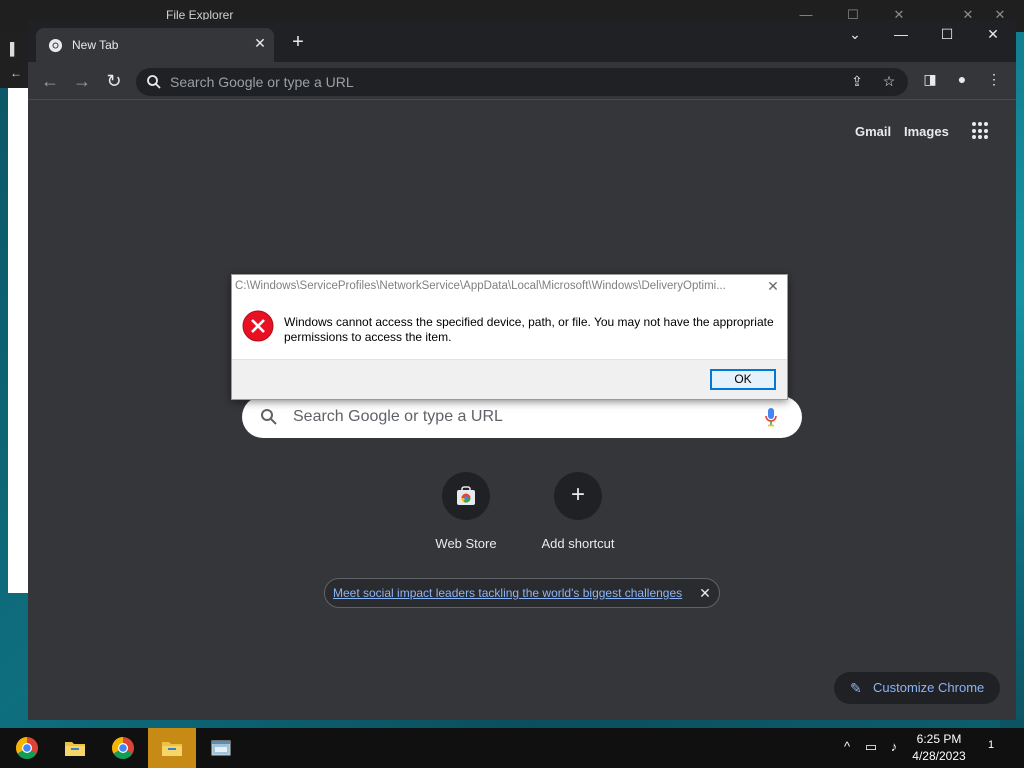 Image resolution: width=1024 pixels, height=768 pixels. I want to click on customize-chrome-button: ✎ Customize Chrome, so click(917, 688).